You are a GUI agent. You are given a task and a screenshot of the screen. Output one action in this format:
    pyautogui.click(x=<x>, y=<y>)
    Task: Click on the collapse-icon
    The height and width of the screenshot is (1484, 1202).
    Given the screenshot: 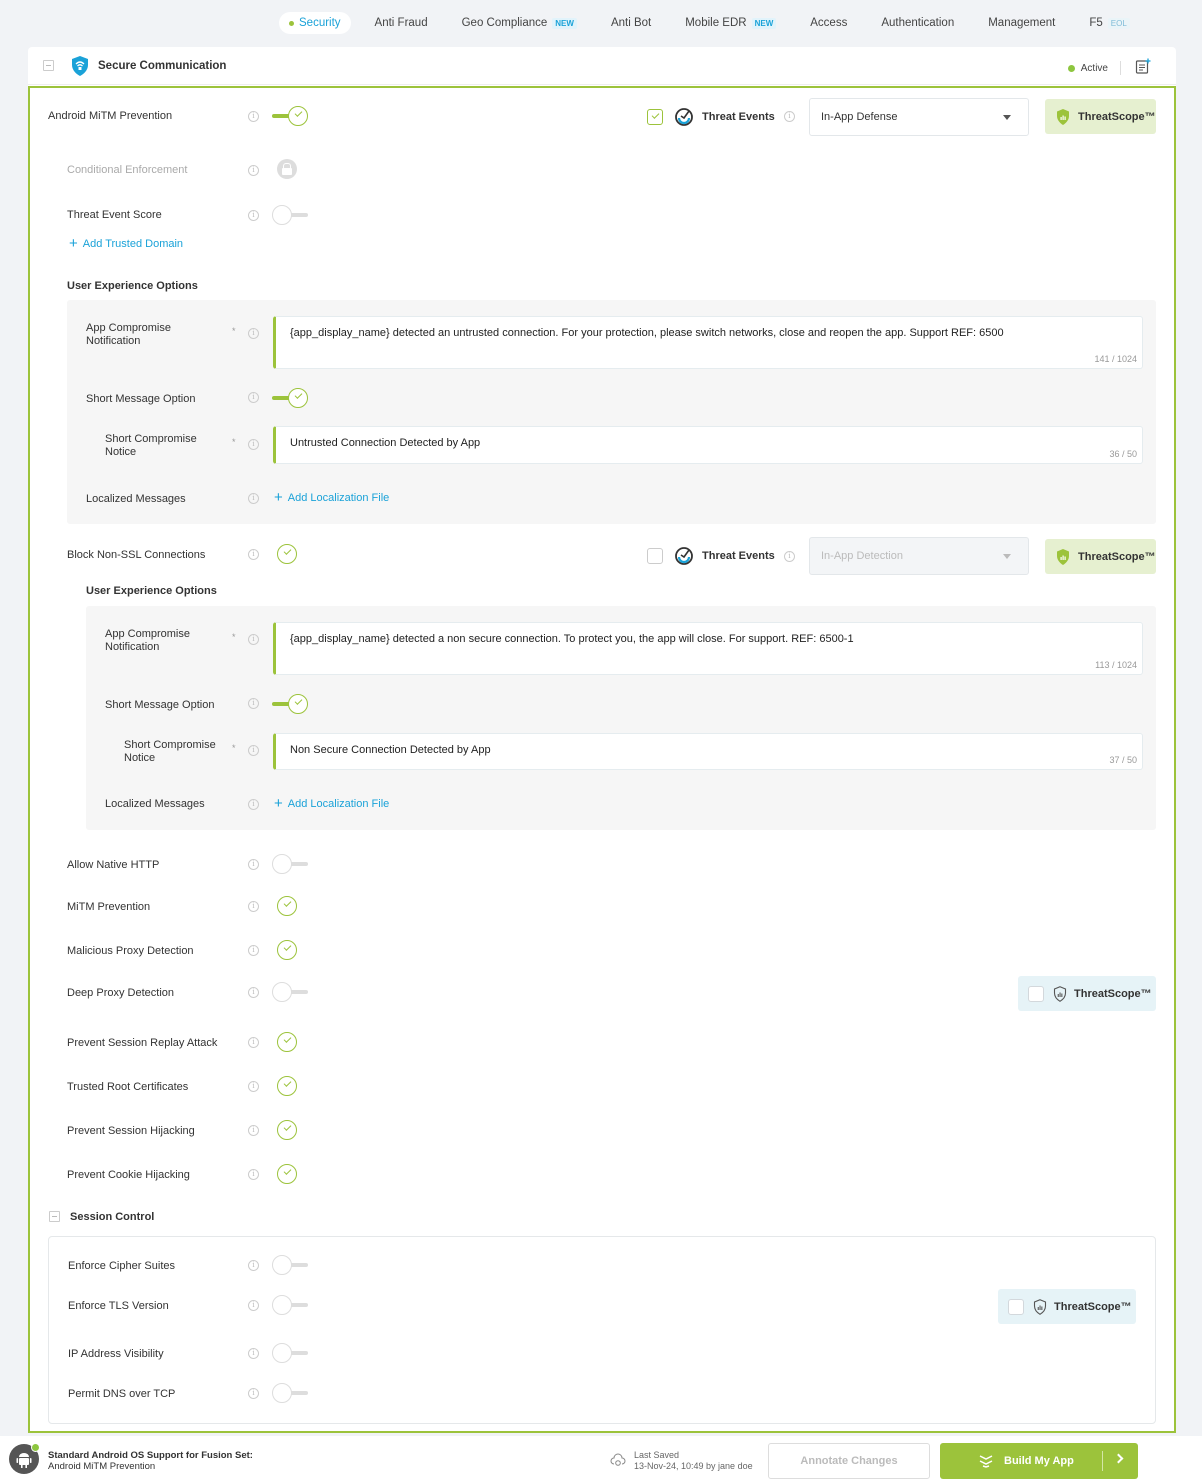 What is the action you would take?
    pyautogui.click(x=48, y=65)
    